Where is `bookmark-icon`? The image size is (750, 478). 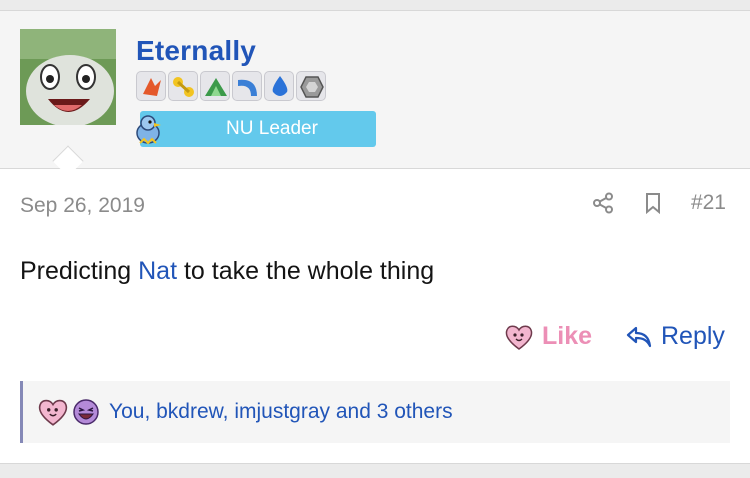 bookmark-icon is located at coordinates (653, 203).